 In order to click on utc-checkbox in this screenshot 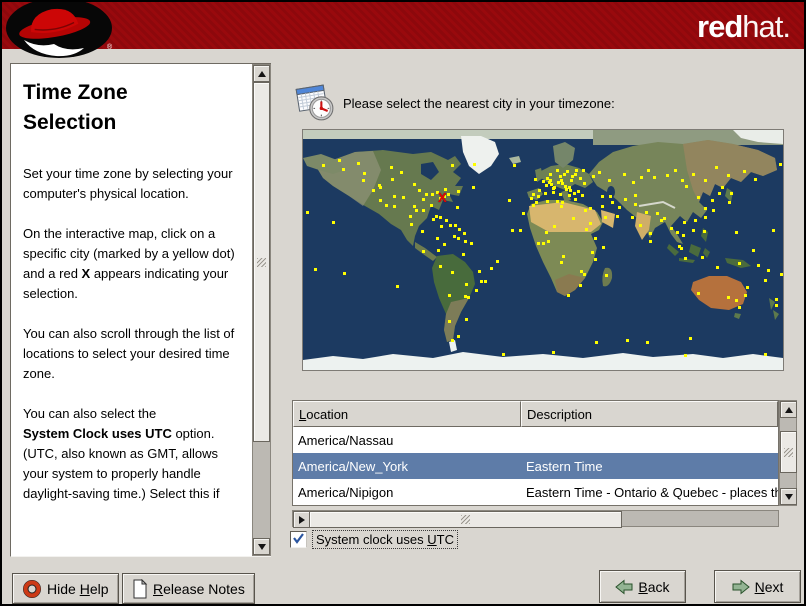, I will do `click(298, 539)`.